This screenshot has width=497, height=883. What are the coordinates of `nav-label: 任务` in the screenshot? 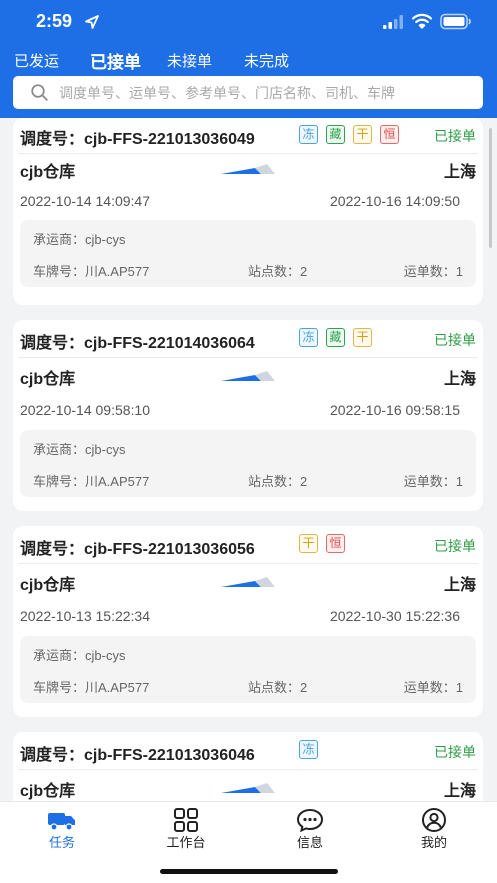 It's located at (61, 842).